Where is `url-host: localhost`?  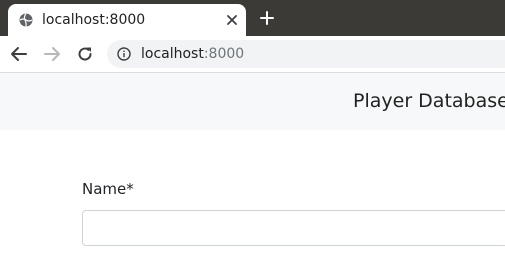
url-host: localhost is located at coordinates (172, 54).